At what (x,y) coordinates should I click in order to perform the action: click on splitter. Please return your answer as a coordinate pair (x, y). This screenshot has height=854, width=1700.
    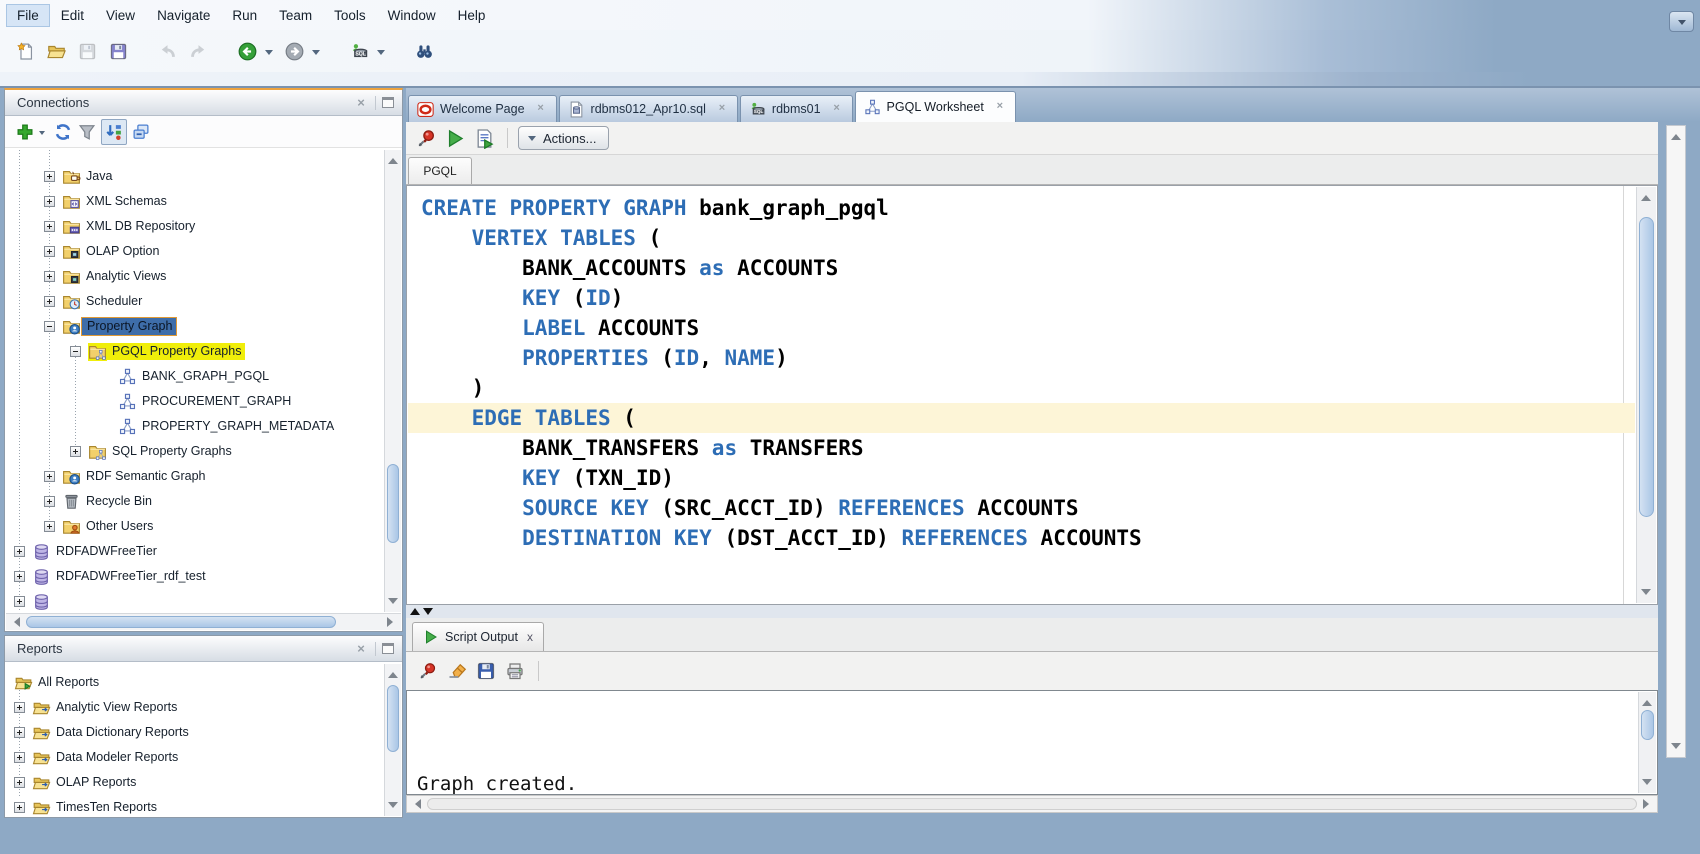
    Looking at the image, I should click on (1032, 611).